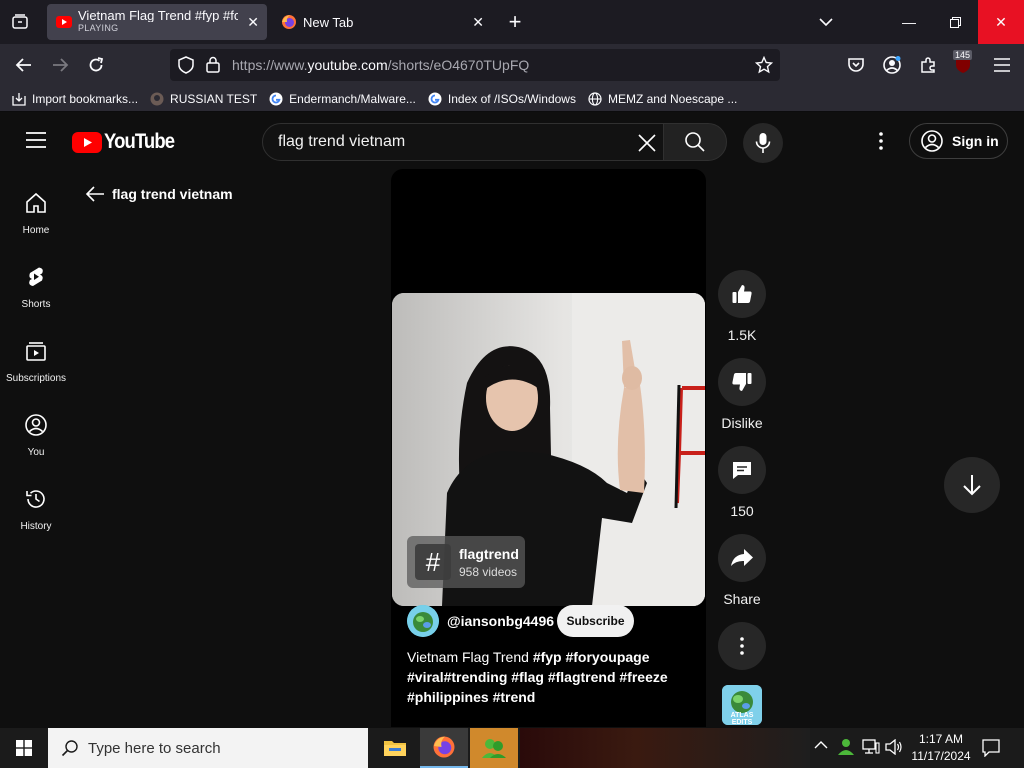  I want to click on url-prefix: https://www., so click(270, 65).